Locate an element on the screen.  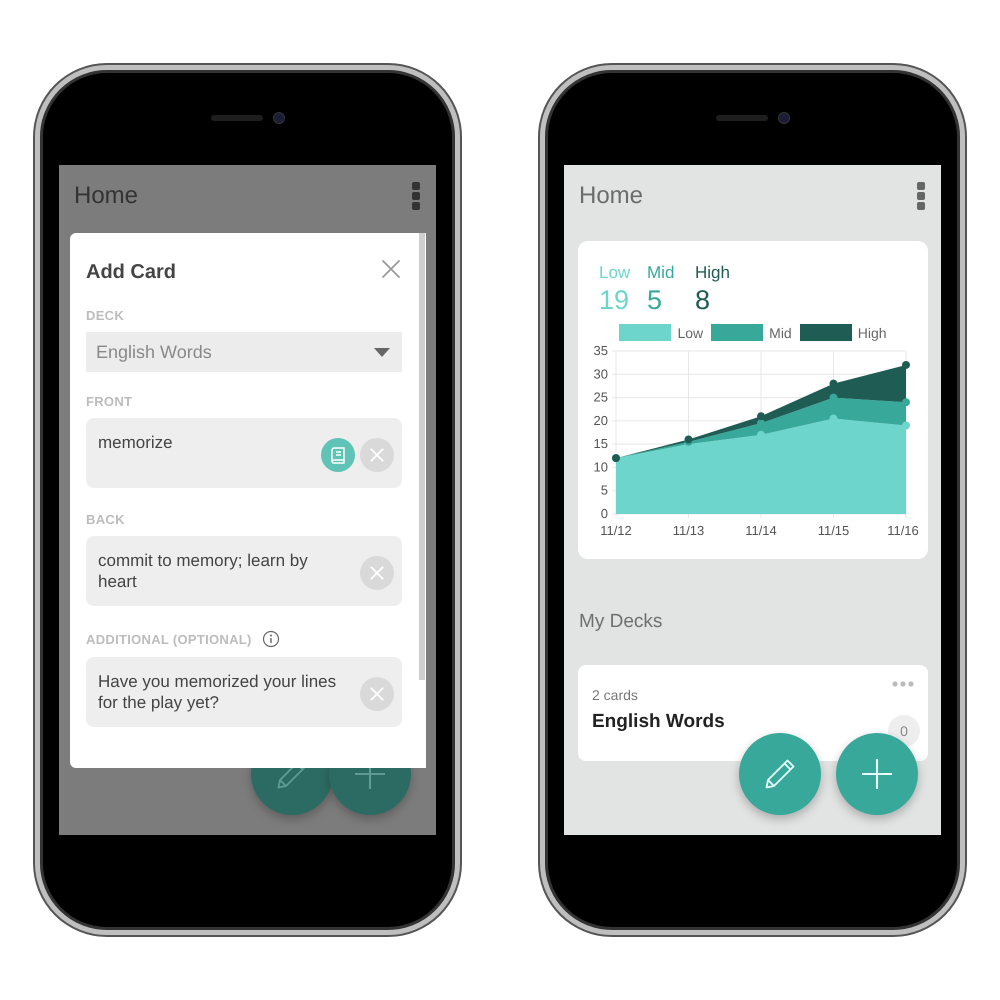
dropdown-icon is located at coordinates (382, 352).